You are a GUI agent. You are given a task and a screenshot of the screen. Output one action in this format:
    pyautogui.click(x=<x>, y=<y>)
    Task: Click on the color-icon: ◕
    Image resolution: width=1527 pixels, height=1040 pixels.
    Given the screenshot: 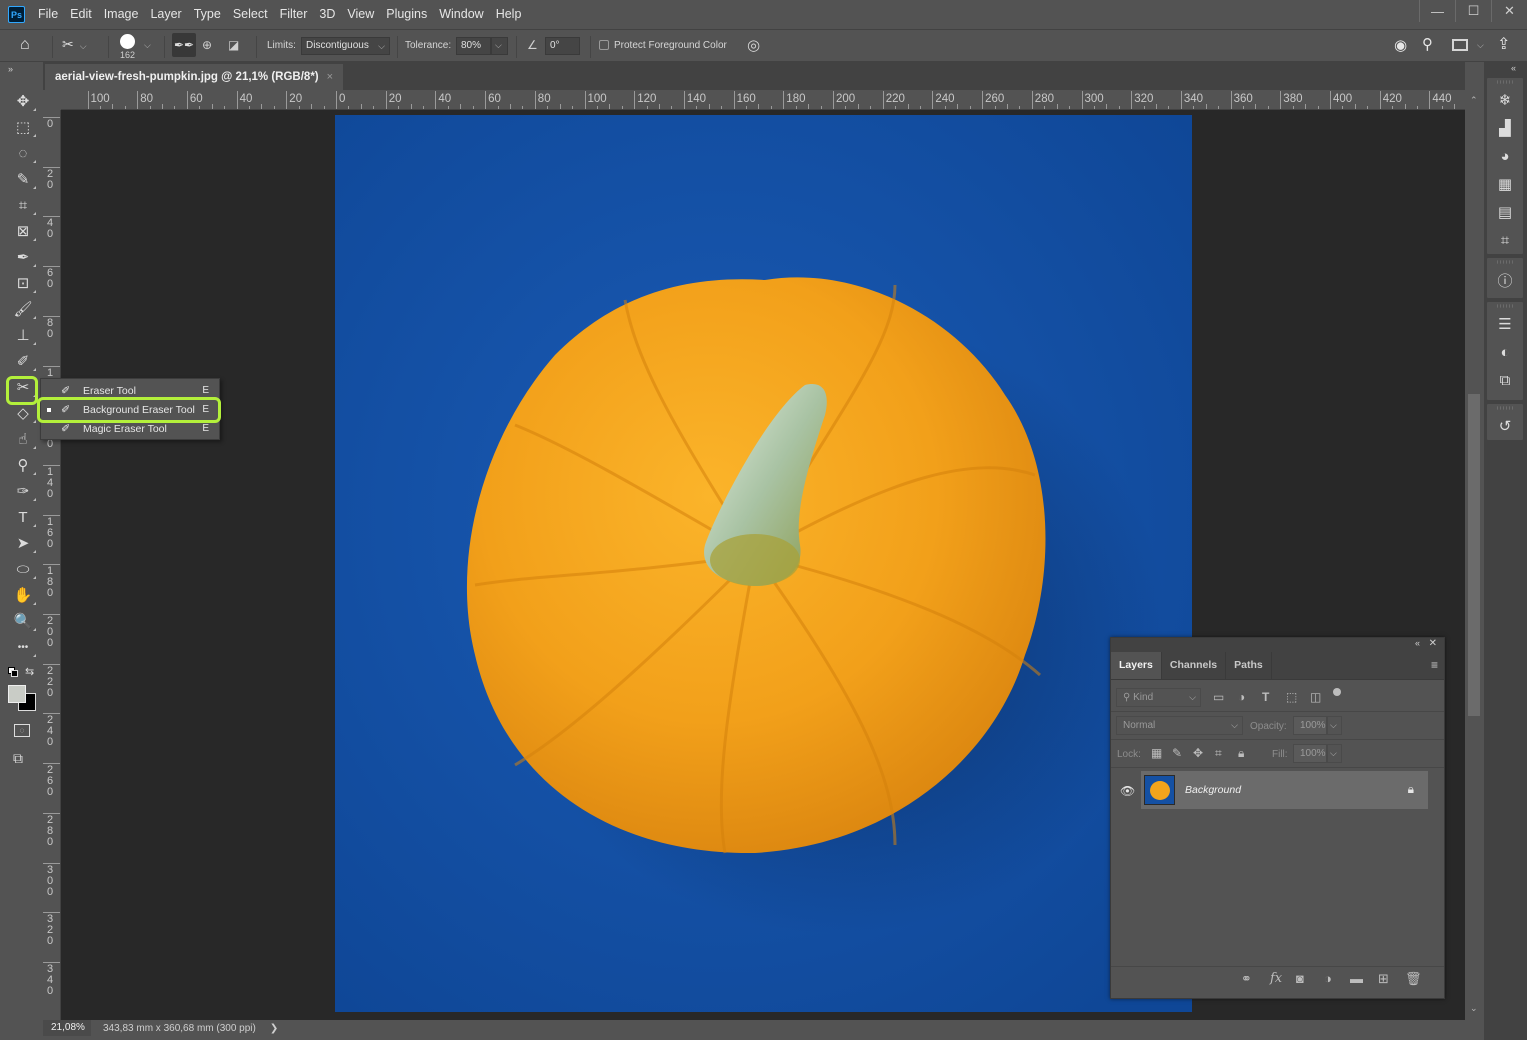 What is the action you would take?
    pyautogui.click(x=1505, y=156)
    